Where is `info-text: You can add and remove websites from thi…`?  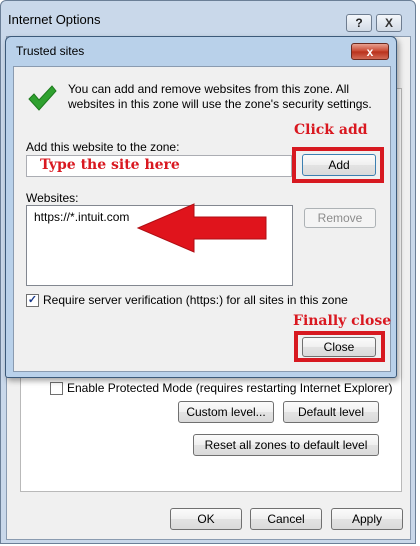
info-text: You can add and remove websites from thi… is located at coordinates (220, 96).